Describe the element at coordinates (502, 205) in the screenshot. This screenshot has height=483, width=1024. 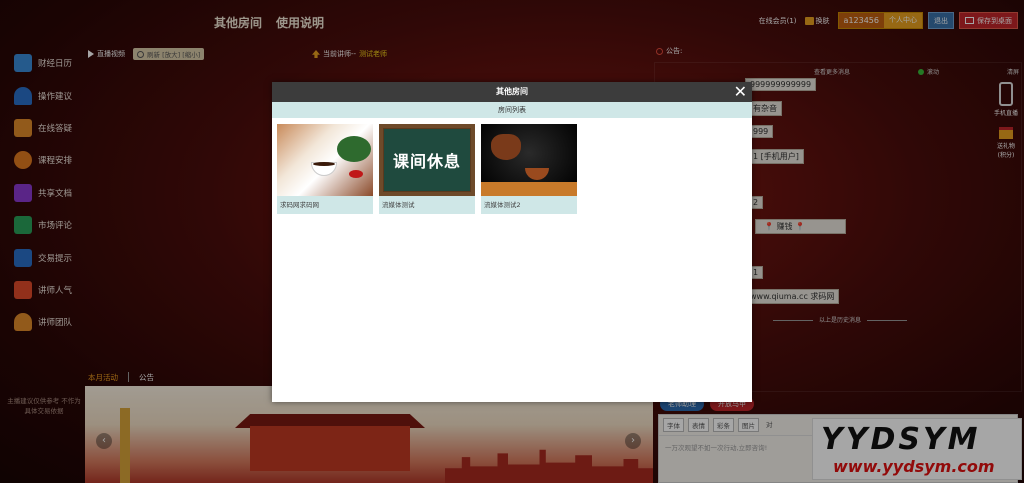
I see `room-name: 流媒体测试2` at that location.